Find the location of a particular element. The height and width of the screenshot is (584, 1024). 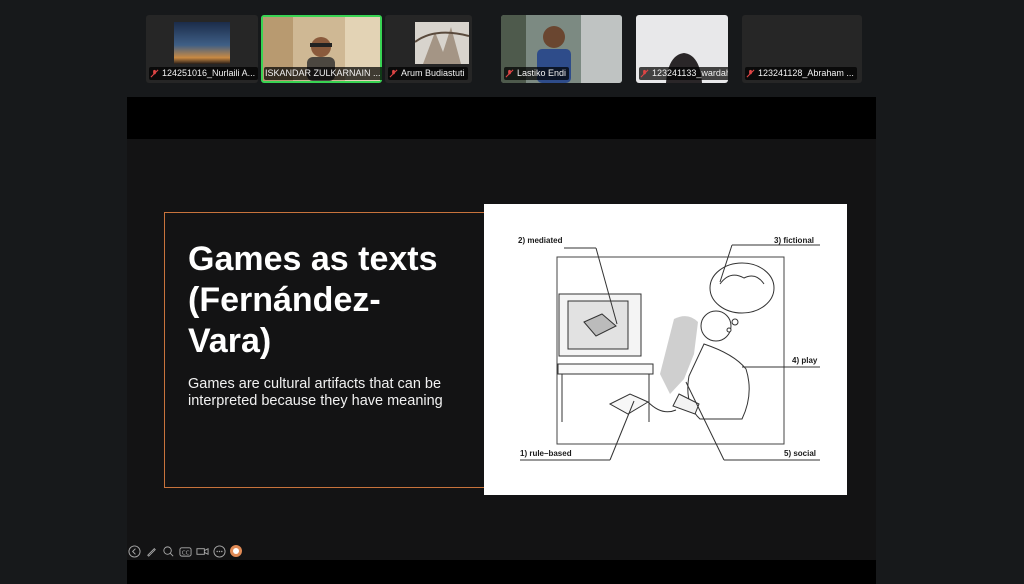

participant-tile: Arum Budiastuti is located at coordinates (428, 49).